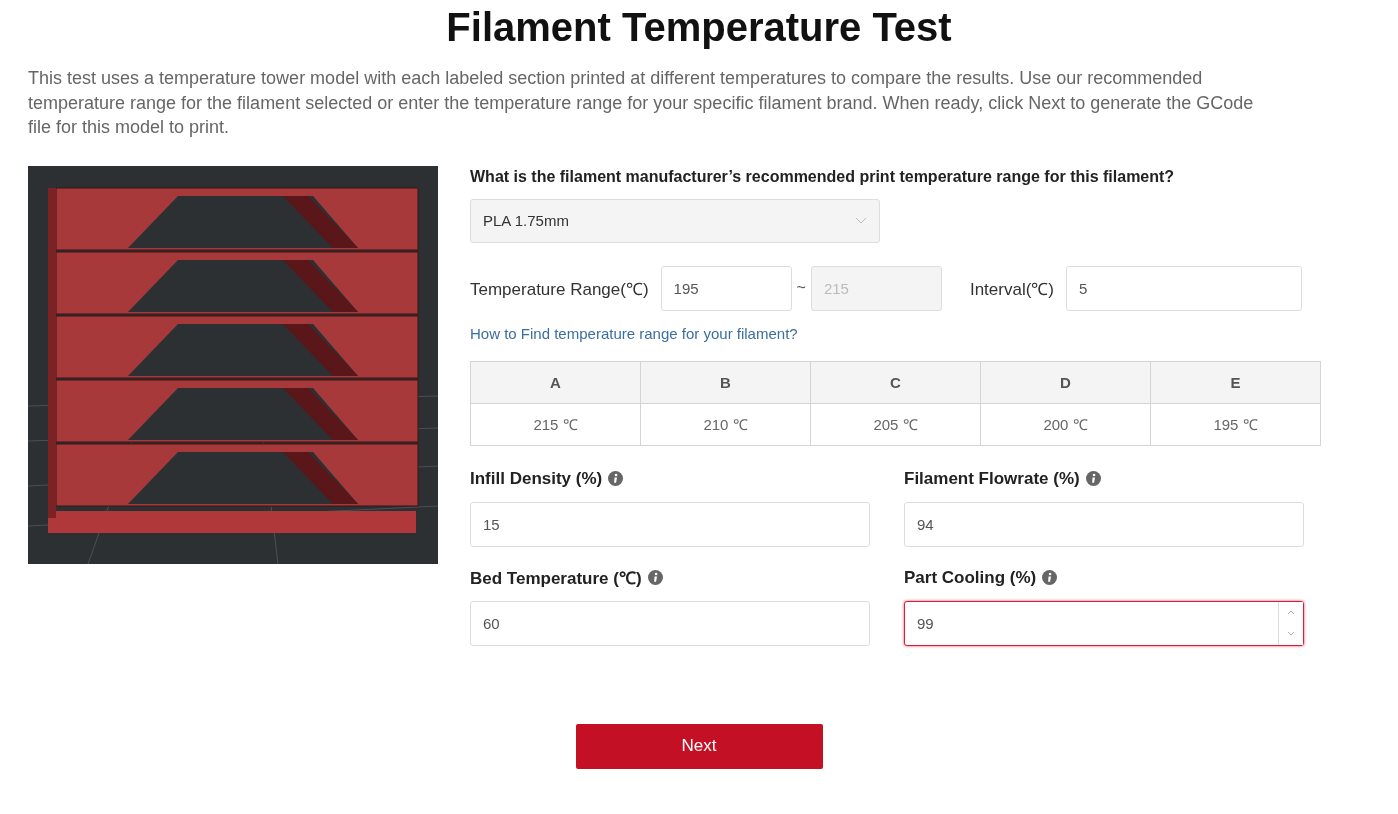 The height and width of the screenshot is (814, 1398). What do you see at coordinates (725, 424) in the screenshot?
I see `table-cell: 210 ℃` at bounding box center [725, 424].